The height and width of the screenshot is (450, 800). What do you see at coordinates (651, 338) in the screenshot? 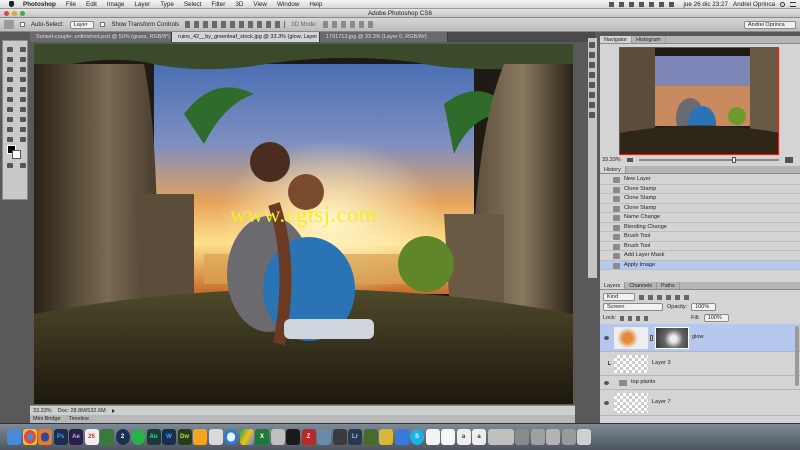
I see `link-icon` at bounding box center [651, 338].